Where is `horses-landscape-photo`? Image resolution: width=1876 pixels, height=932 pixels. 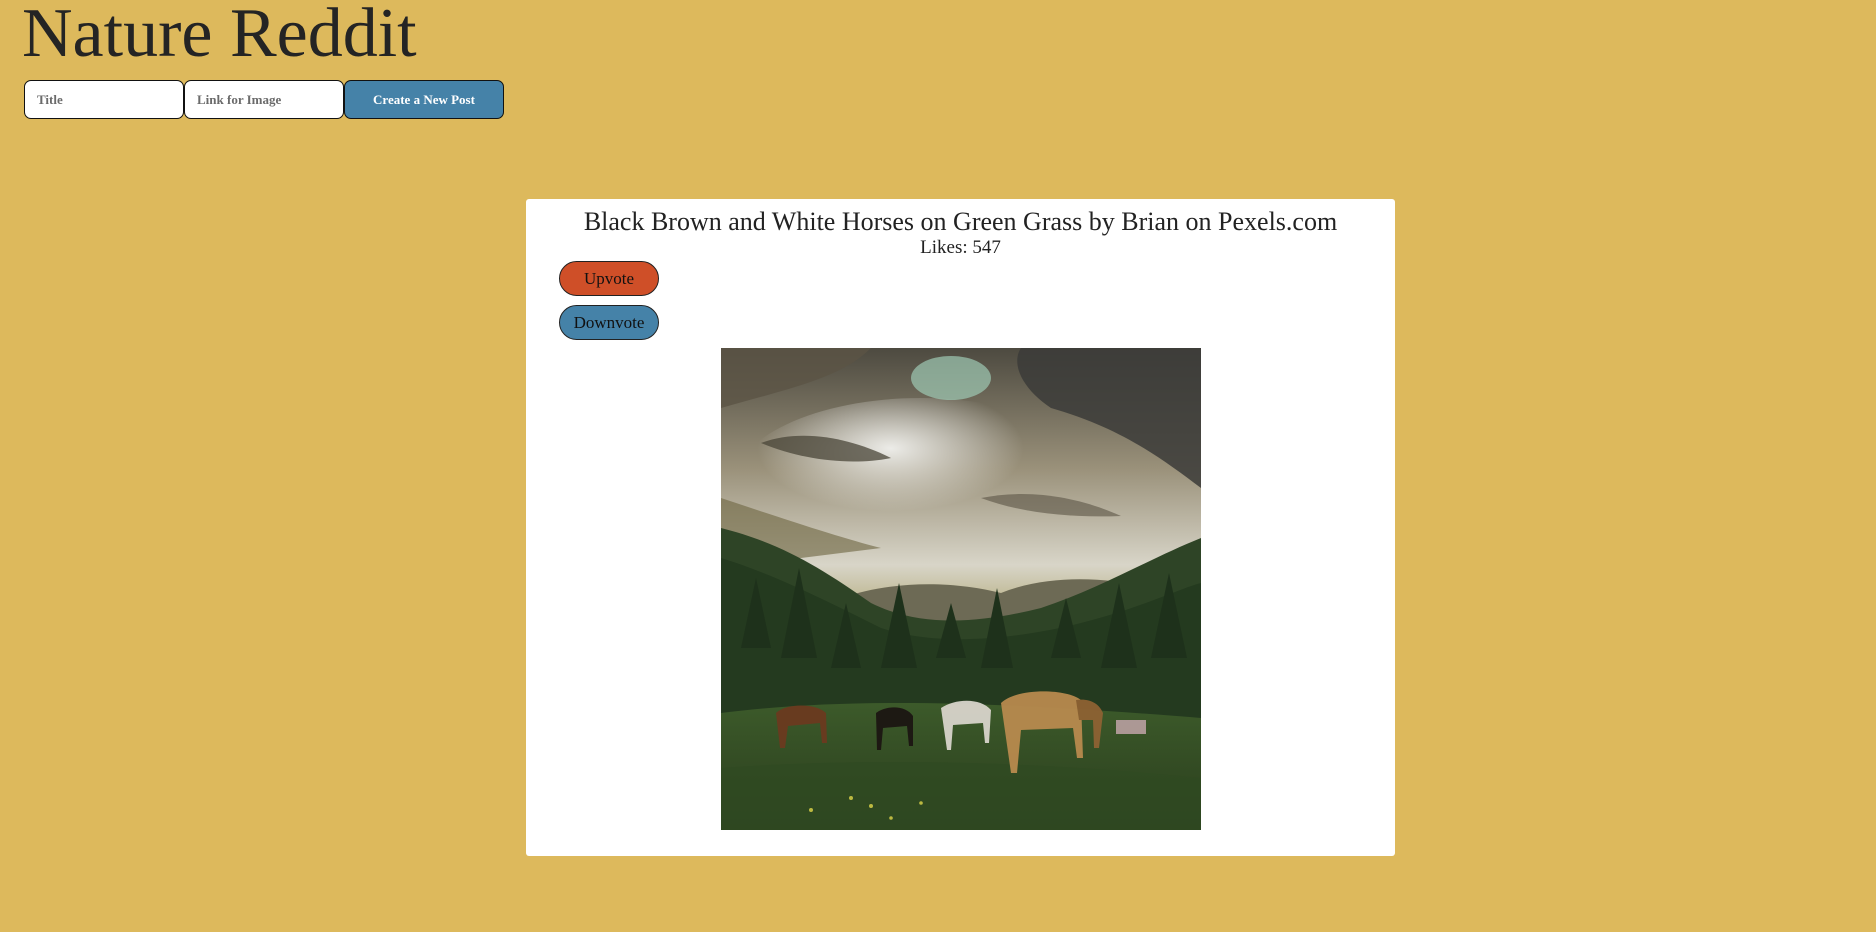
horses-landscape-photo is located at coordinates (961, 589).